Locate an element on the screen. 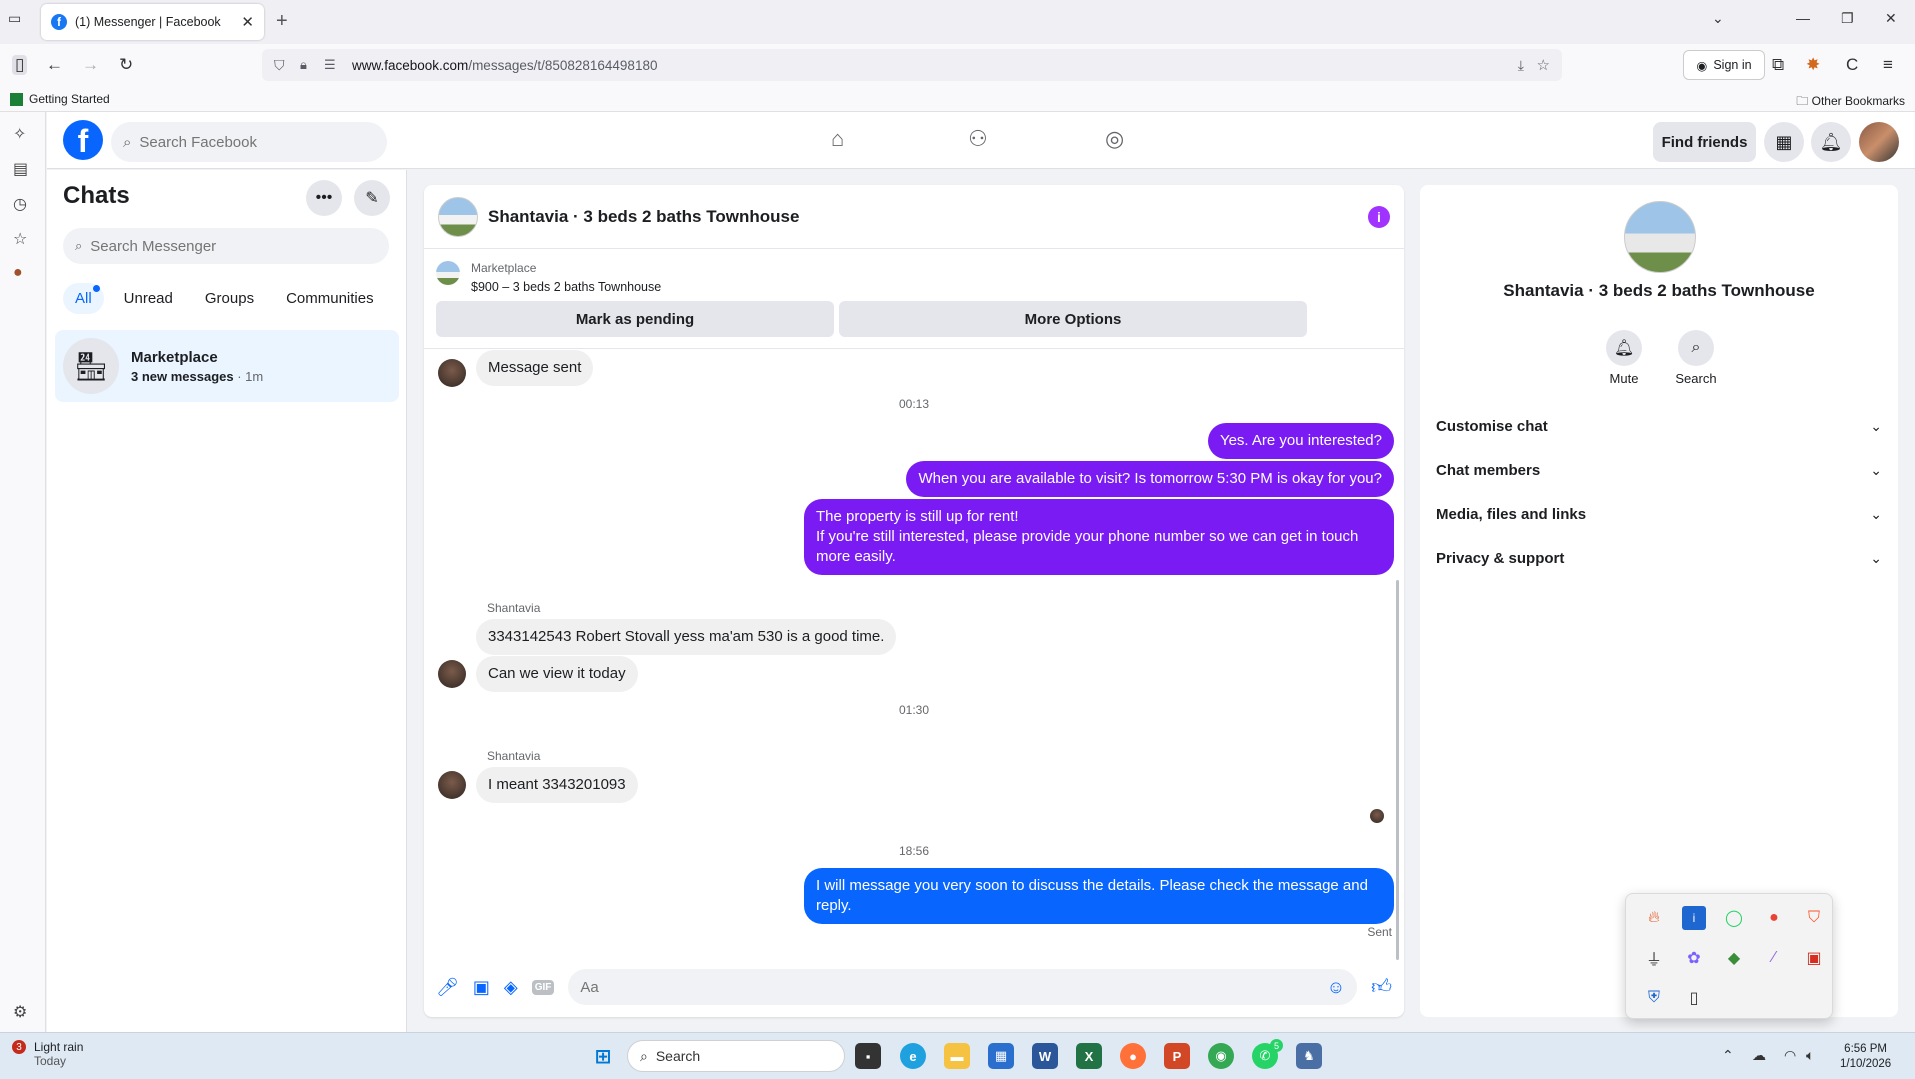  thumbs-up-icon: 👍︎ is located at coordinates (1381, 987).